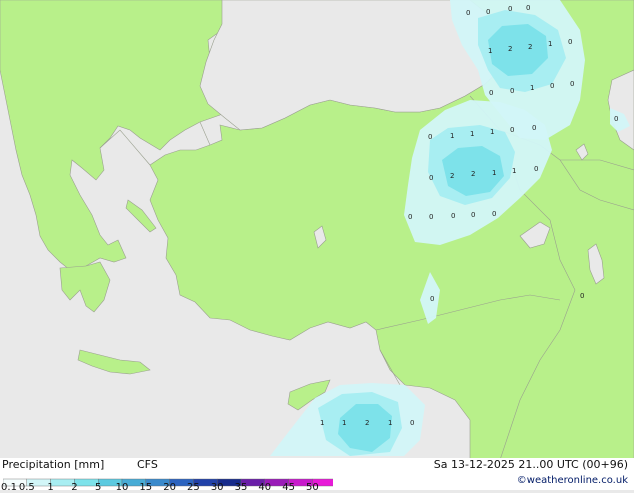  What do you see at coordinates (530, 464) in the screenshot?
I see `forecast-run-info: Sa 13-12-2025 21..00 UTC (00+96)` at bounding box center [530, 464].